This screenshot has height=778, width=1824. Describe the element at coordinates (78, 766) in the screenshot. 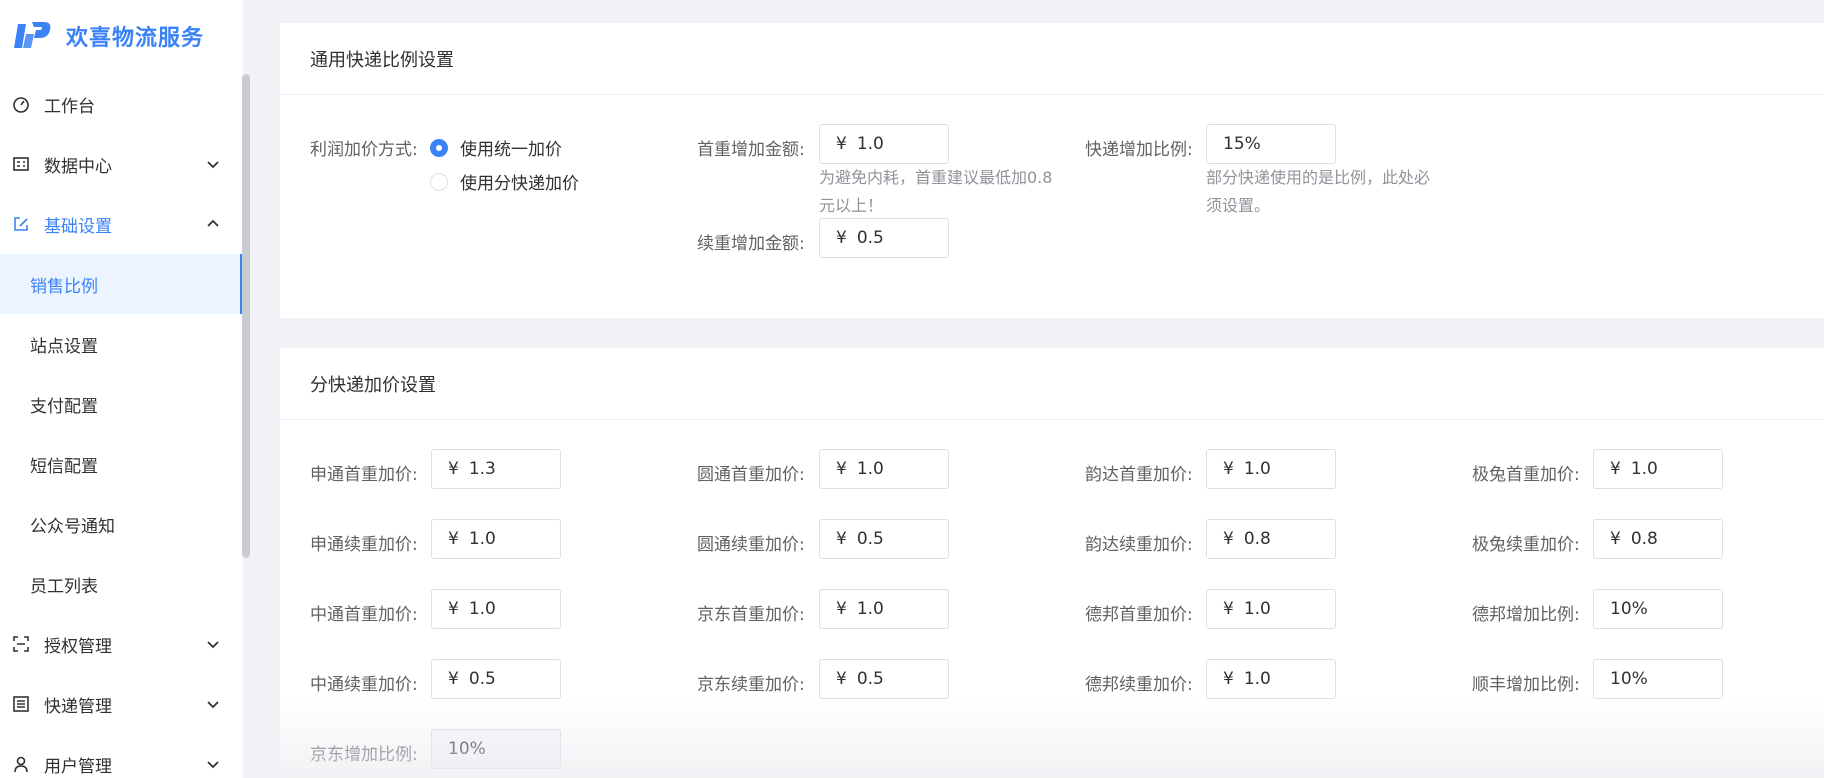

I see `sidebar-item-label: 用户管理` at that location.